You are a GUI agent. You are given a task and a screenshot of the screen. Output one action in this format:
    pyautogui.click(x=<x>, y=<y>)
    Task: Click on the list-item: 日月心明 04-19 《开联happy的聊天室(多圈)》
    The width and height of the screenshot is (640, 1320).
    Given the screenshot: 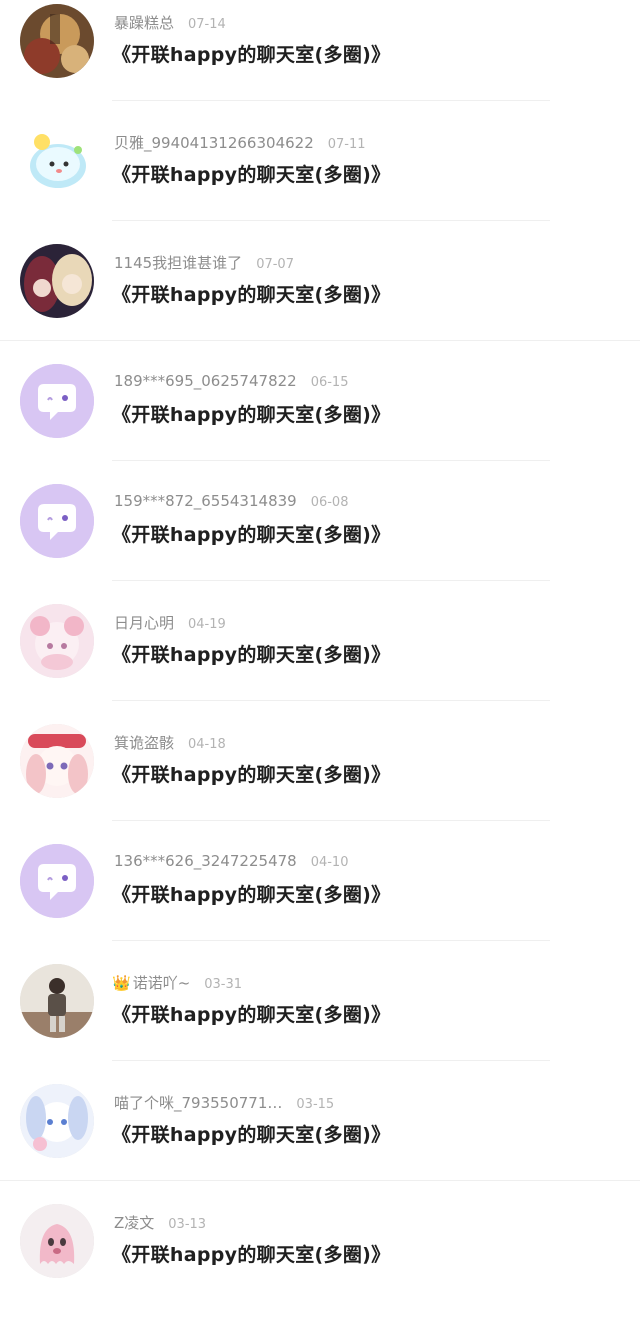 What is the action you would take?
    pyautogui.click(x=320, y=660)
    